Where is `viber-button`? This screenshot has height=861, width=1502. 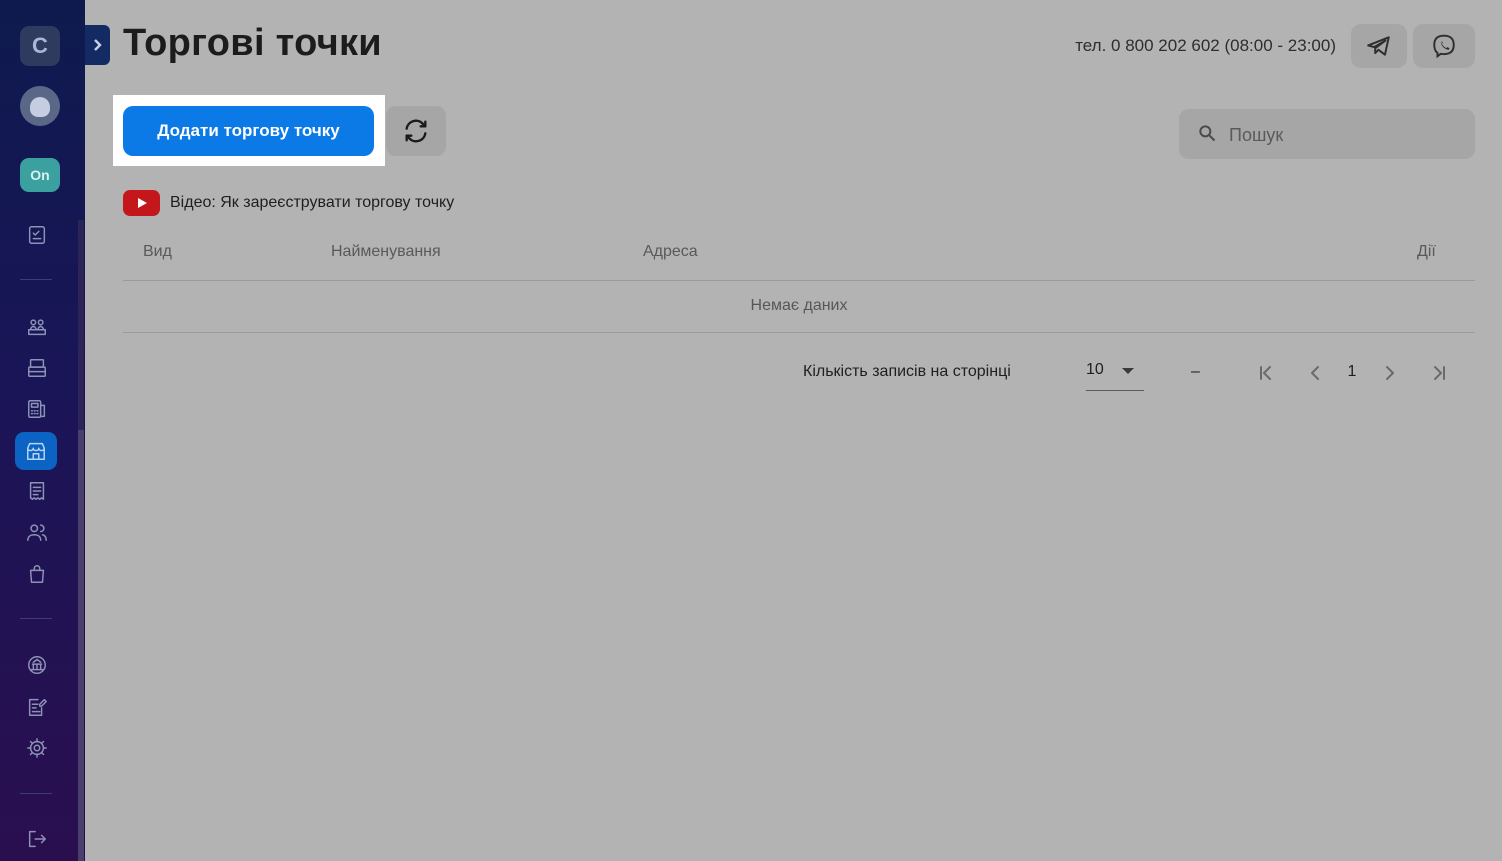 viber-button is located at coordinates (1444, 46).